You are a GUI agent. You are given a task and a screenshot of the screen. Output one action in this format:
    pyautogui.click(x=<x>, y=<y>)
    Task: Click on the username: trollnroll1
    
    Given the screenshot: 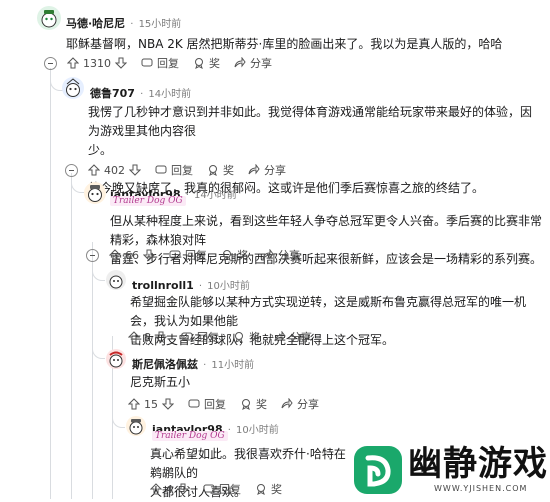 What is the action you would take?
    pyautogui.click(x=163, y=285)
    